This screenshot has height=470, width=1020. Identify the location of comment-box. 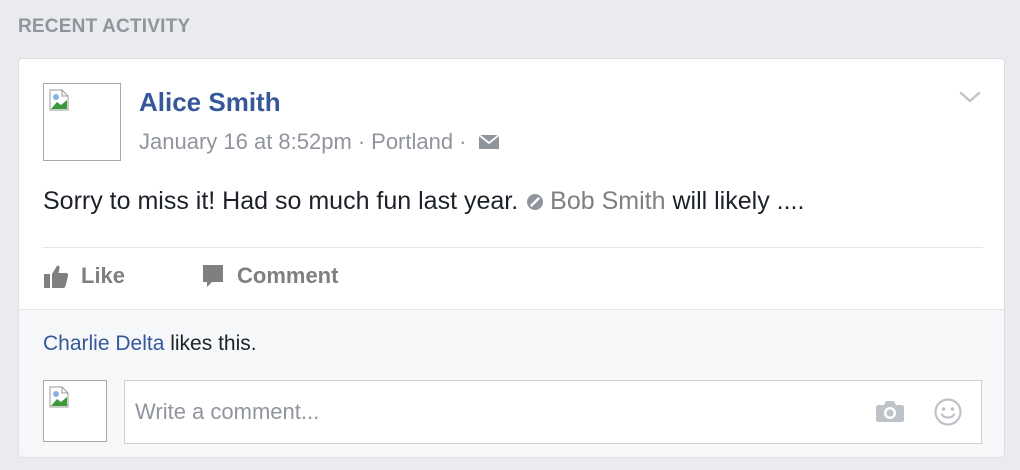
(553, 412).